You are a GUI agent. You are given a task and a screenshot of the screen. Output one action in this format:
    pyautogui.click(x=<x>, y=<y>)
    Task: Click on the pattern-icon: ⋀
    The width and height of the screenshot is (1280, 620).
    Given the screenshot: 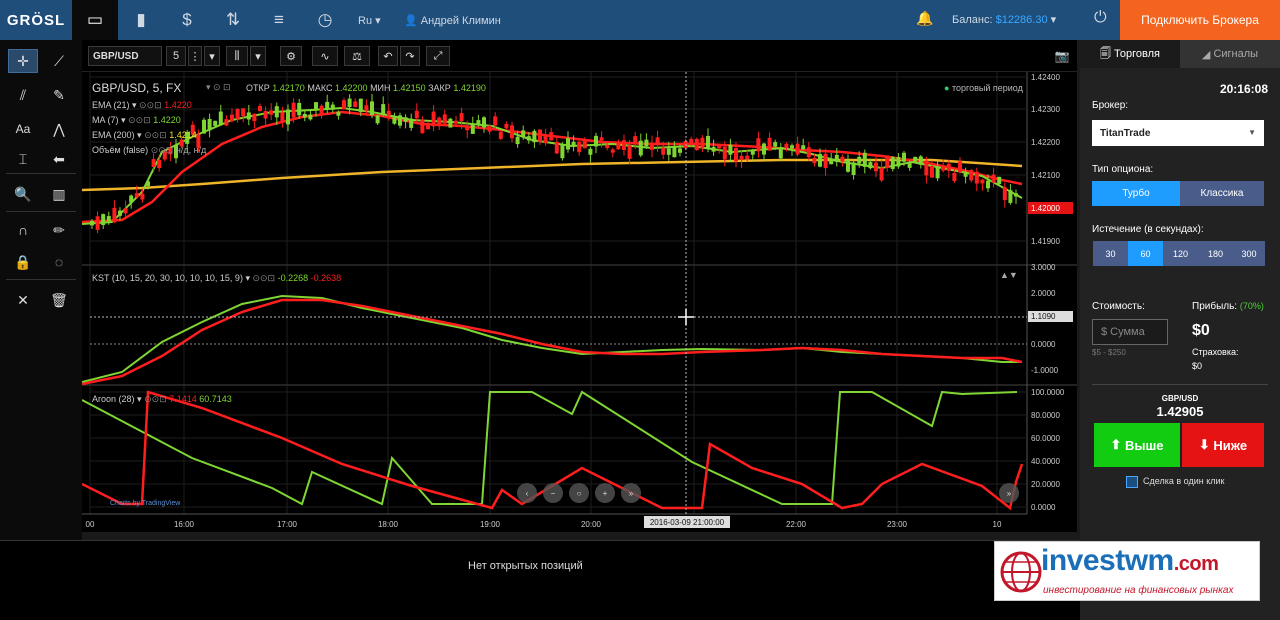 What is the action you would take?
    pyautogui.click(x=59, y=129)
    